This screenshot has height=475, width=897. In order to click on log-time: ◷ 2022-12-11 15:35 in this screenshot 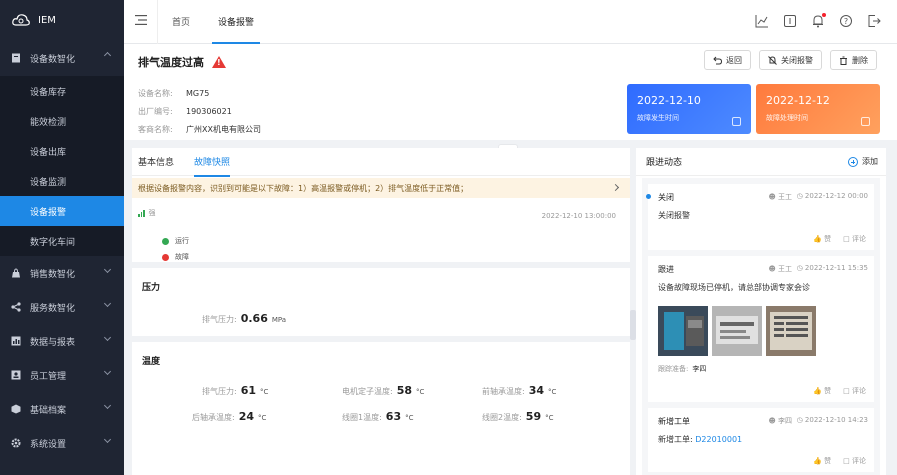, I will do `click(832, 268)`.